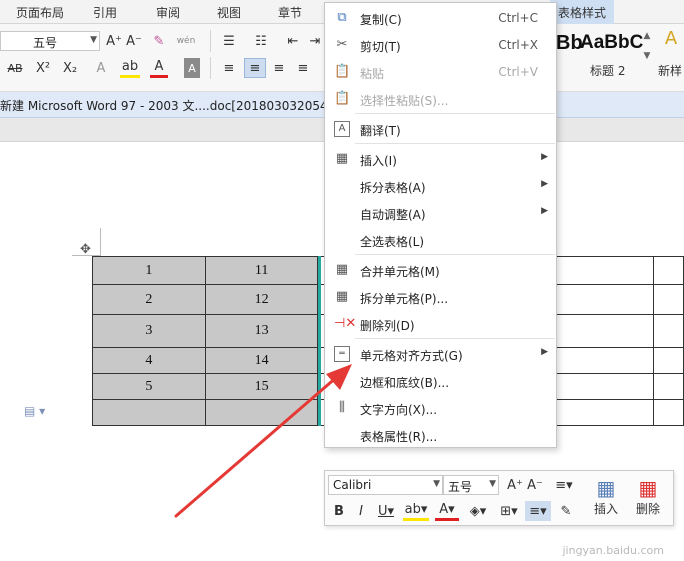  I want to click on decrease-indent-icon: ⇤, so click(293, 41).